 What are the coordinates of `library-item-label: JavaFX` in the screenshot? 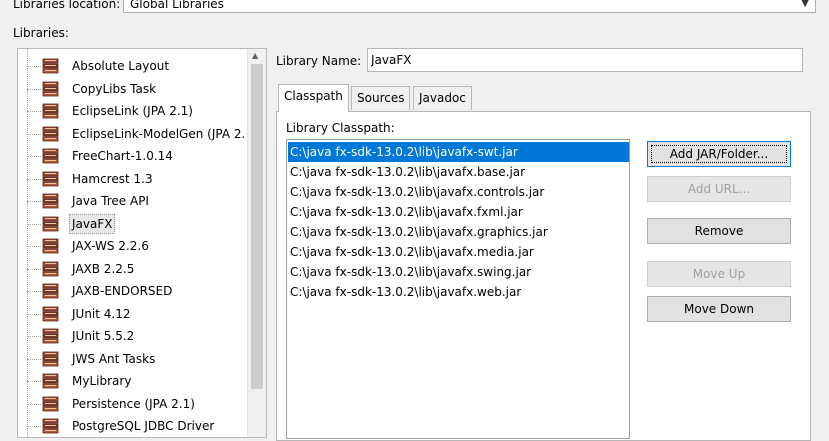 It's located at (92, 223).